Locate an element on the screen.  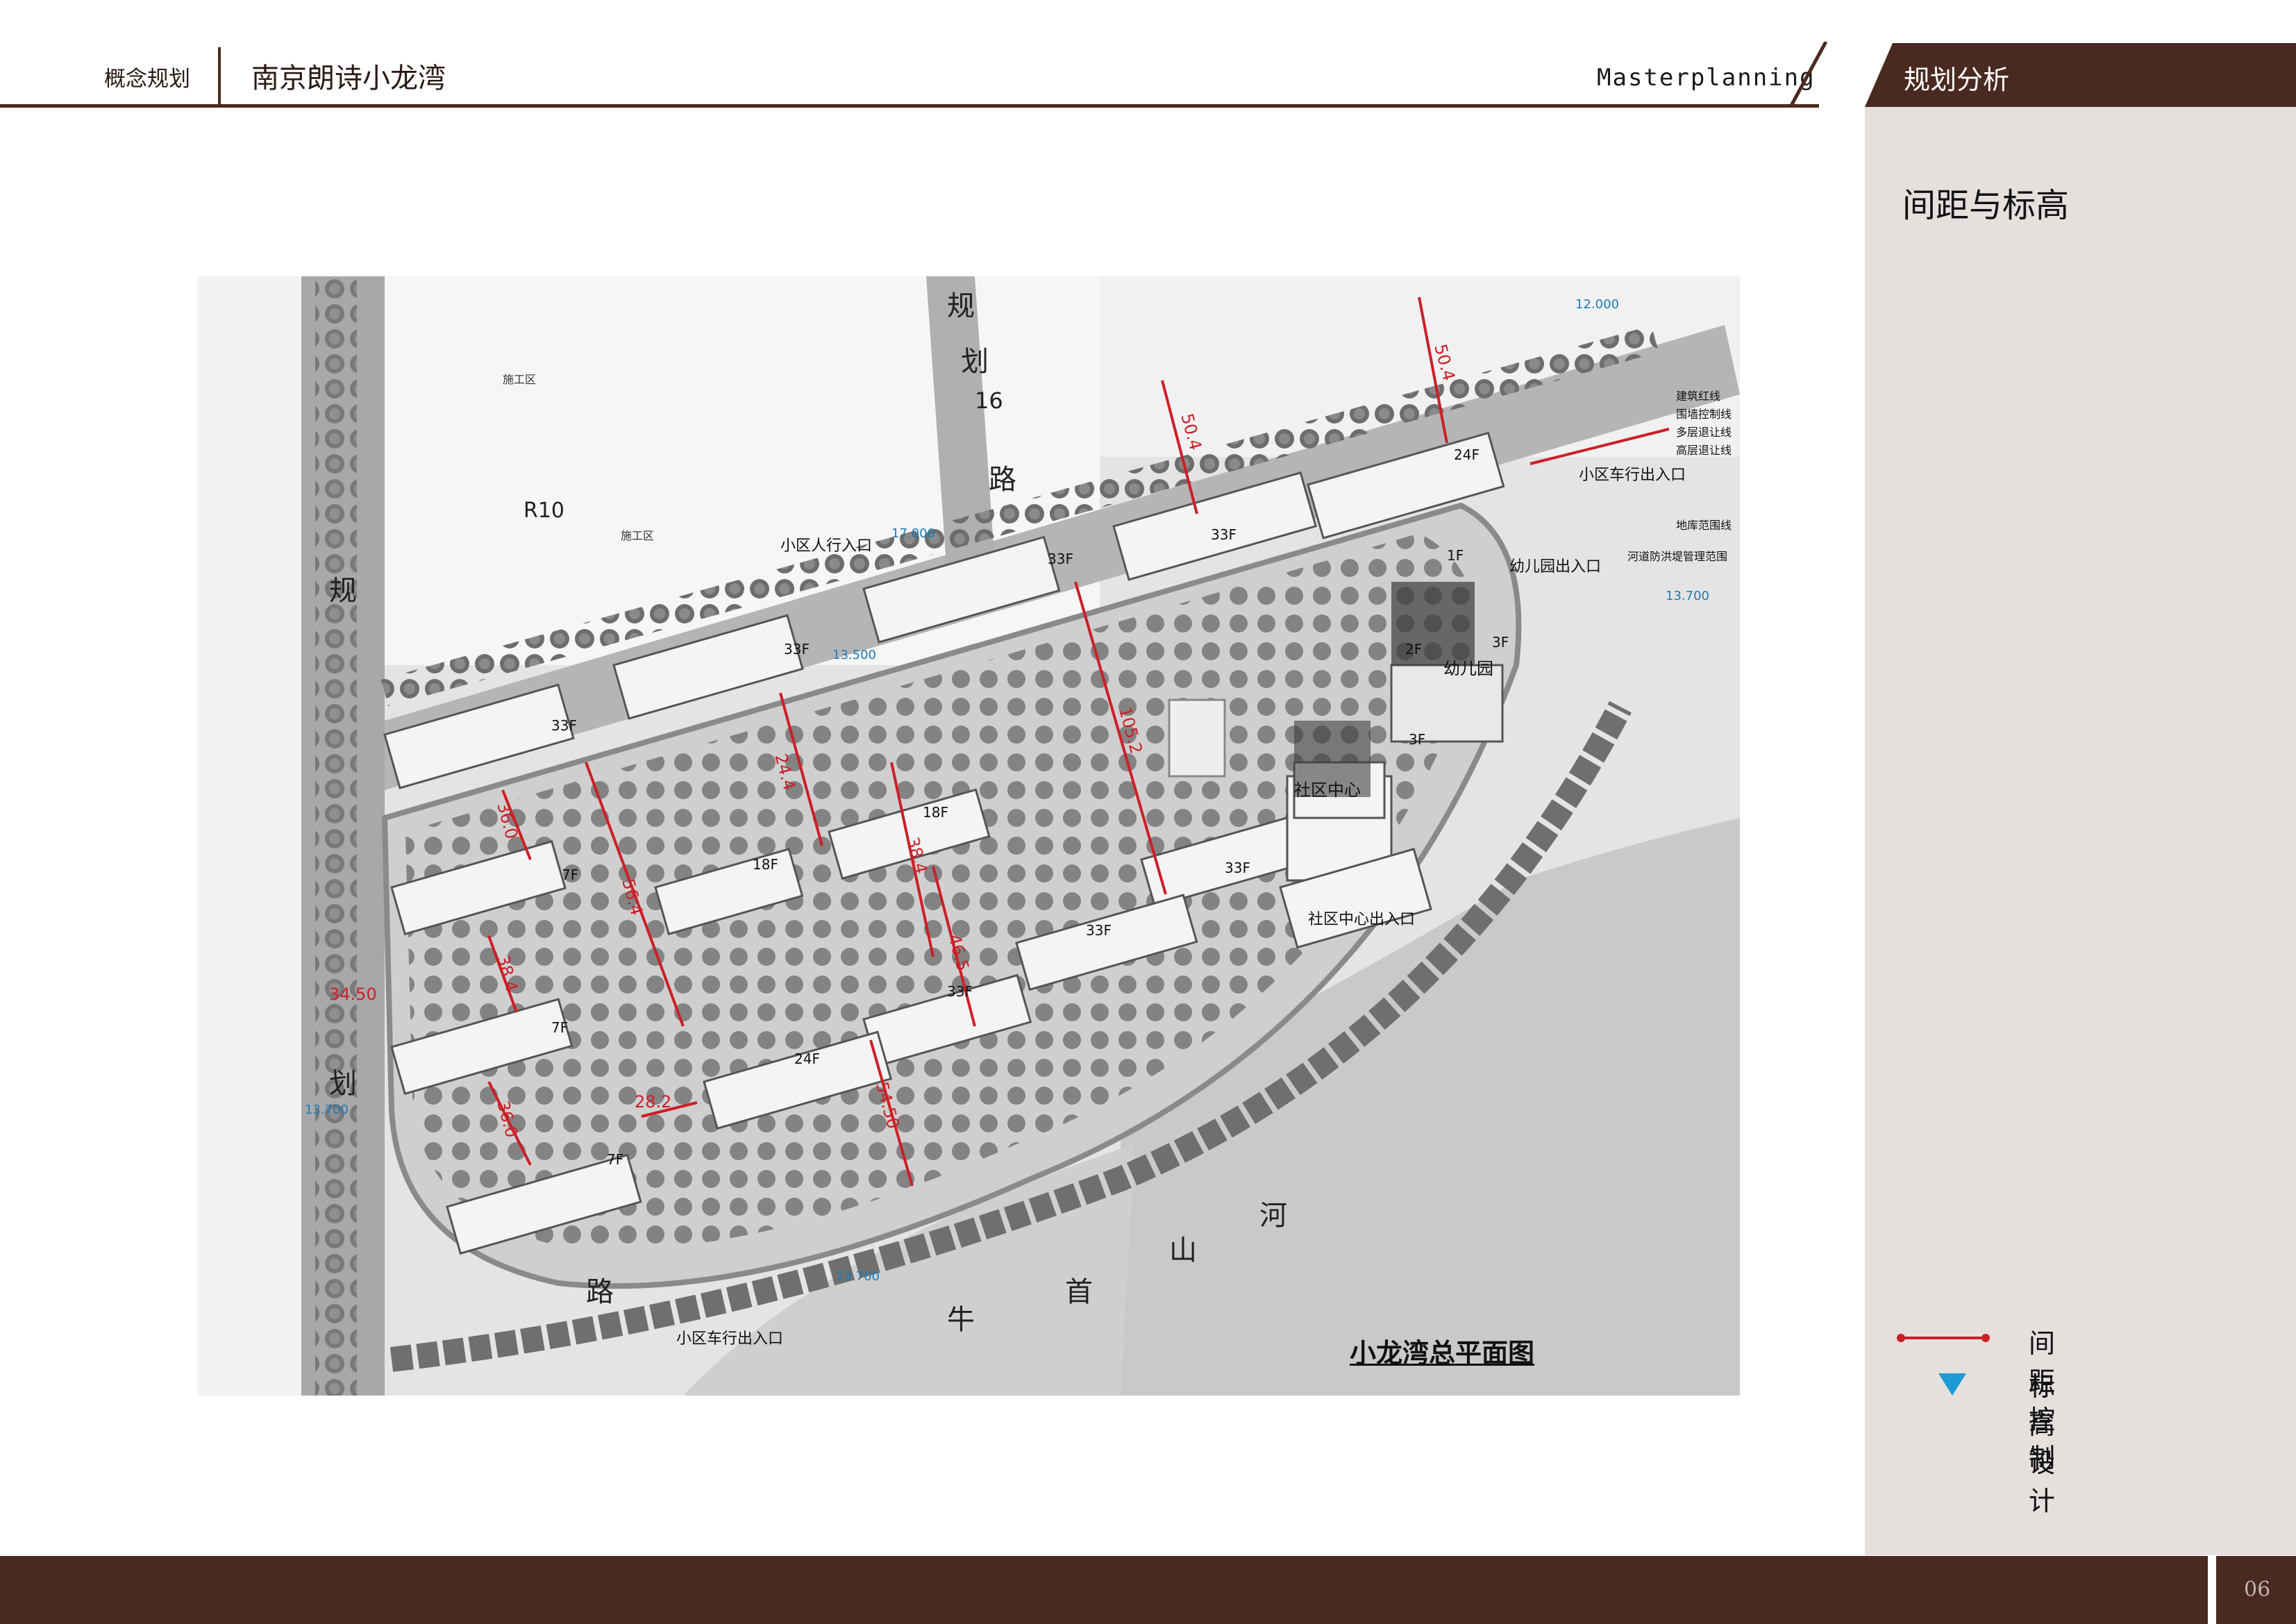
header-rule is located at coordinates (909, 106).